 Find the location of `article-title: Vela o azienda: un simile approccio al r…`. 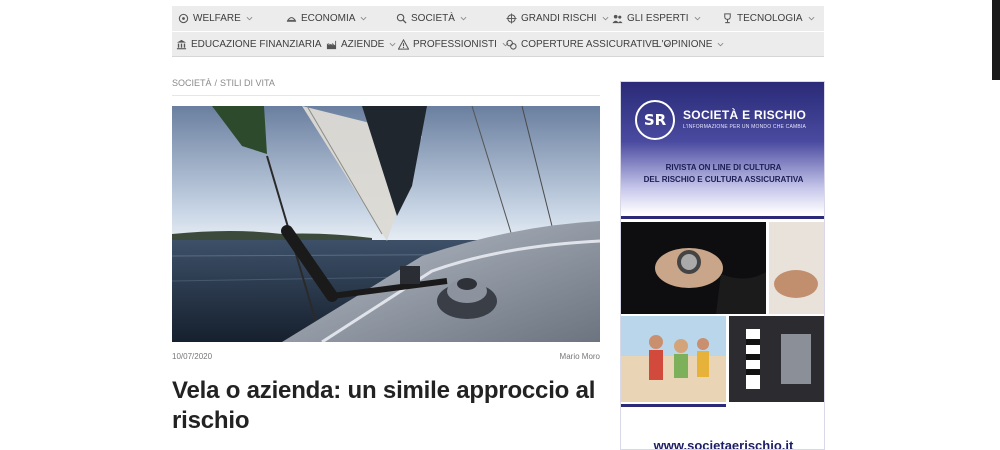

article-title: Vela o azienda: un simile approccio al r… is located at coordinates (384, 405).